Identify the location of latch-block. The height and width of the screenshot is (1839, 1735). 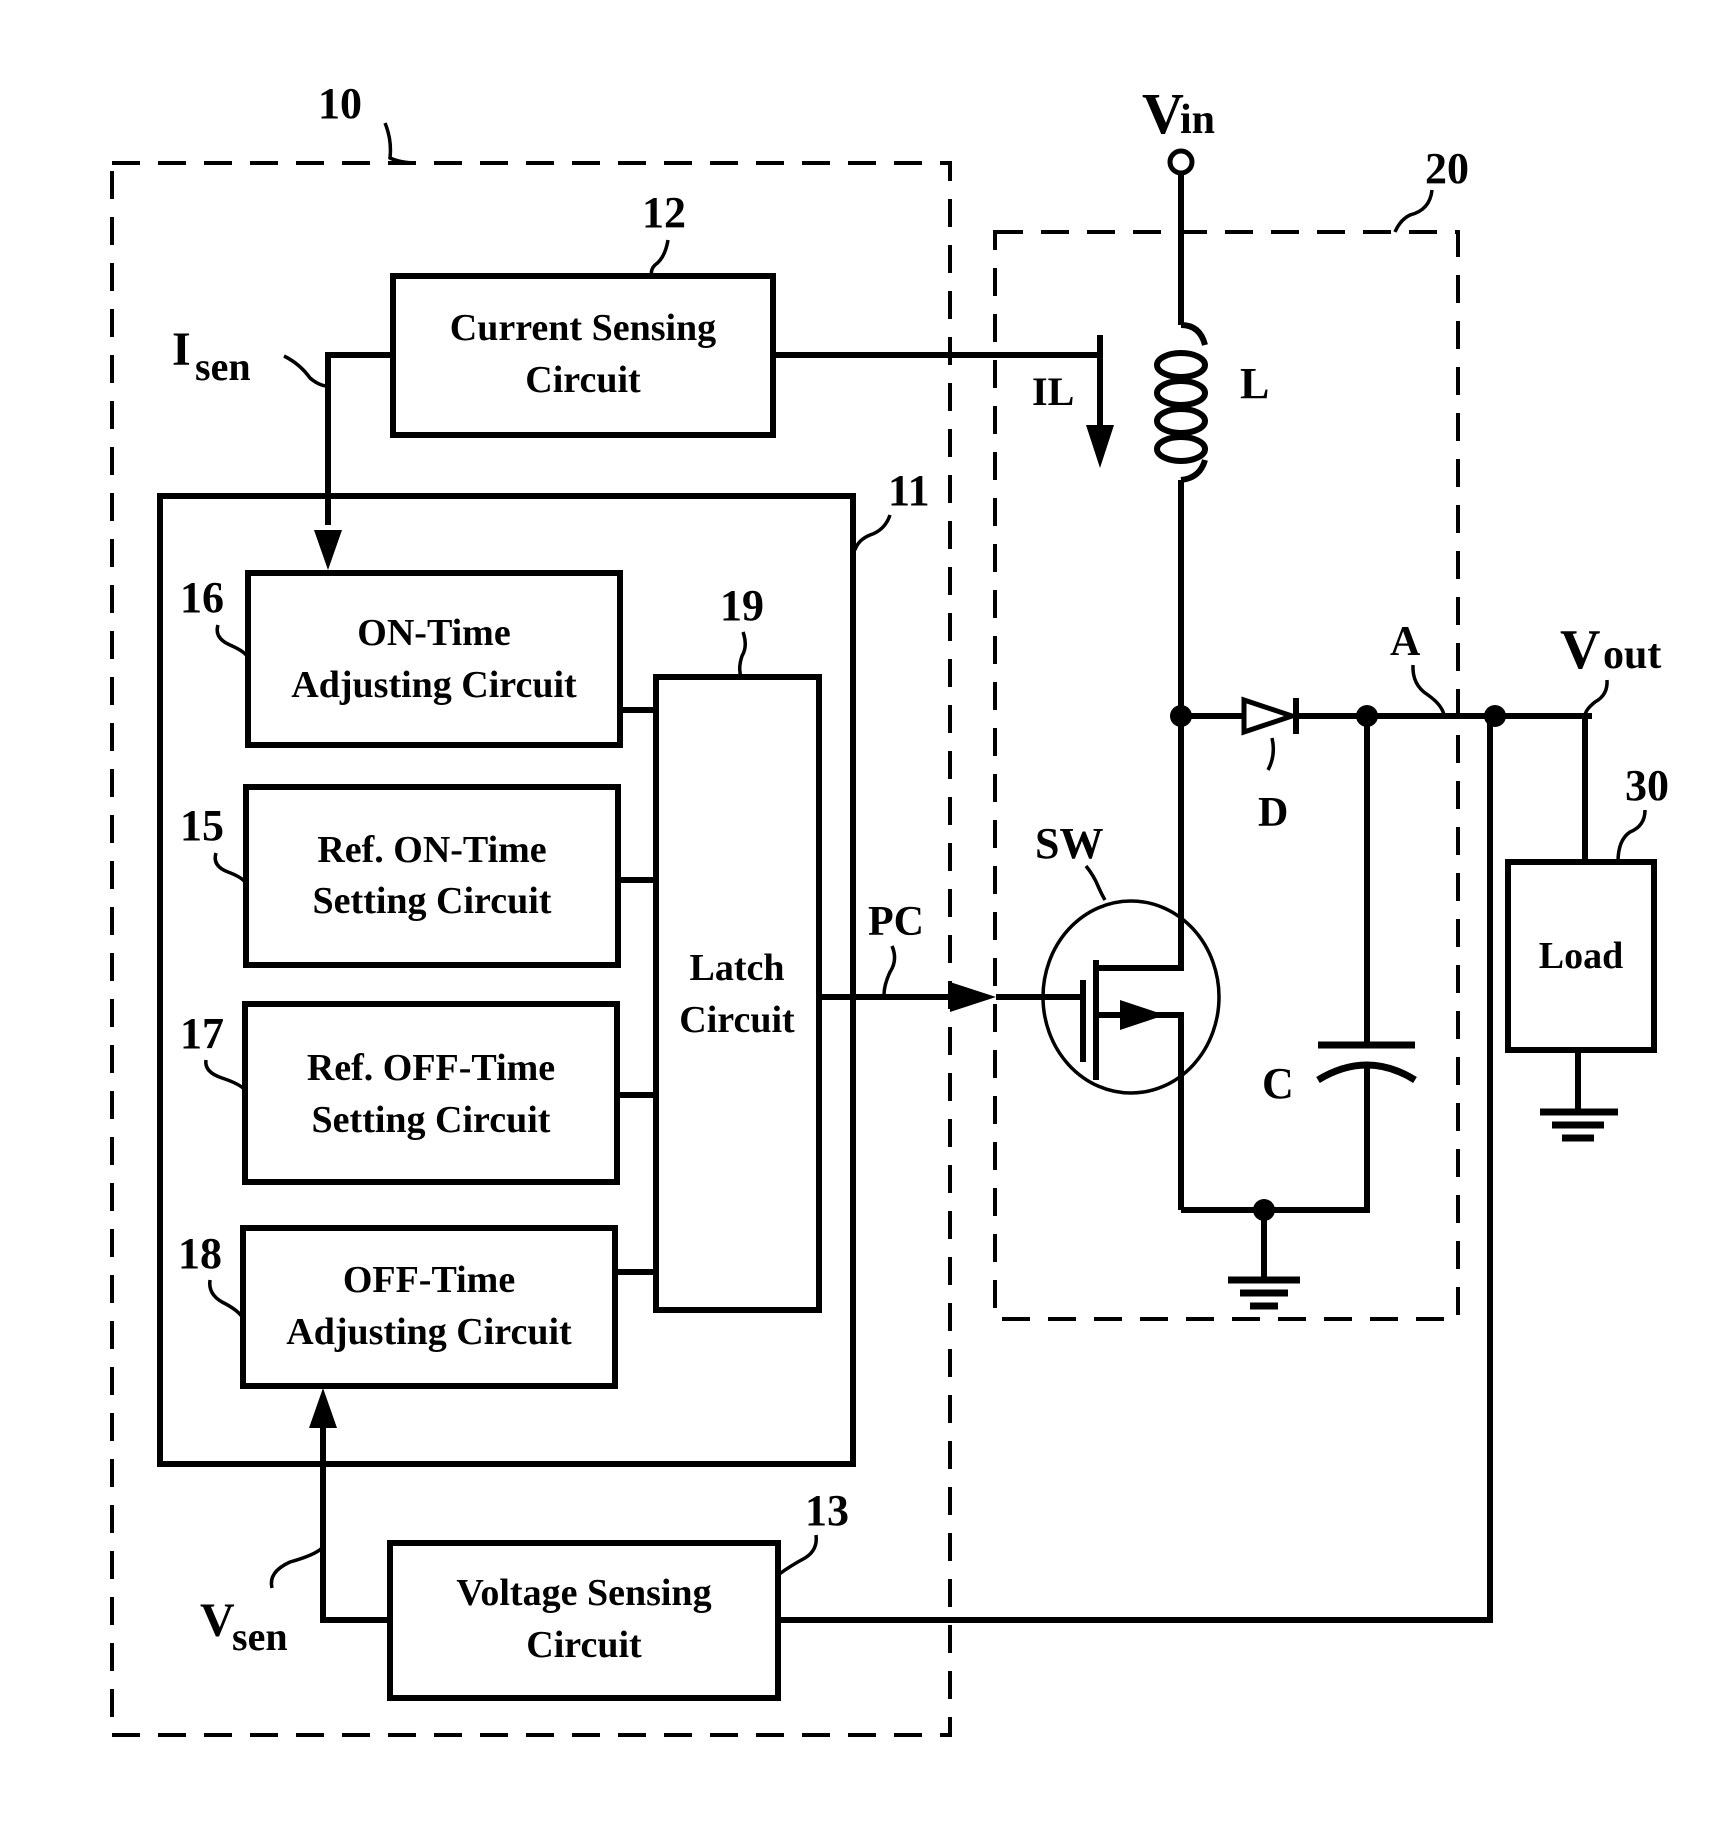
(737, 993).